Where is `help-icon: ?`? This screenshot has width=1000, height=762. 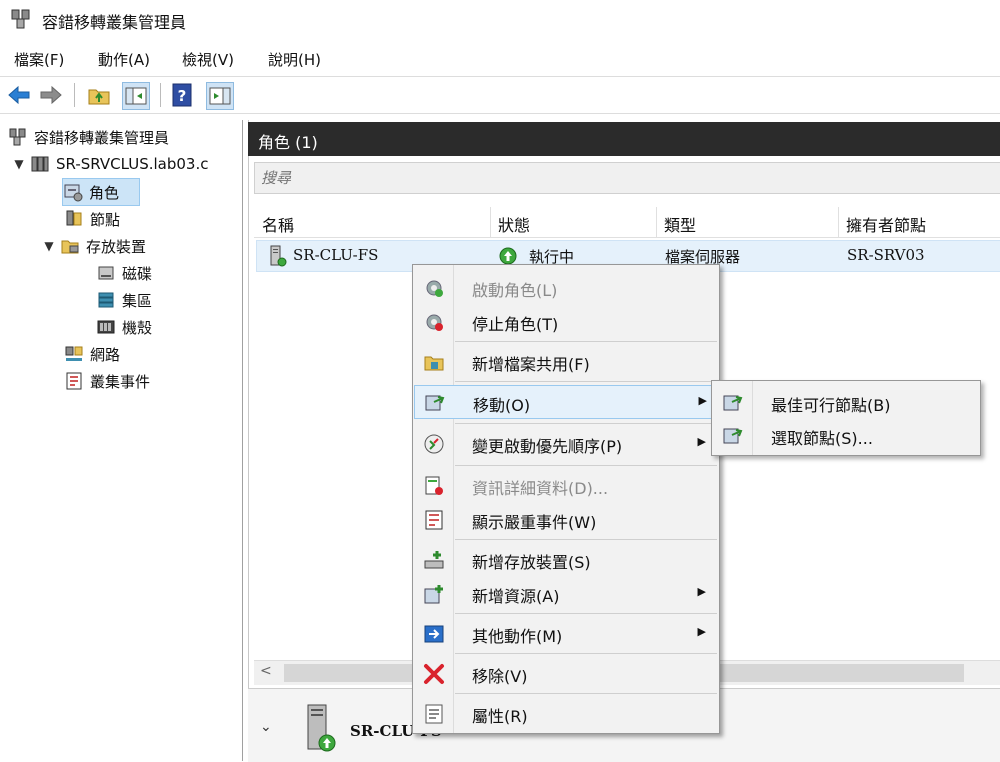 help-icon: ? is located at coordinates (183, 95).